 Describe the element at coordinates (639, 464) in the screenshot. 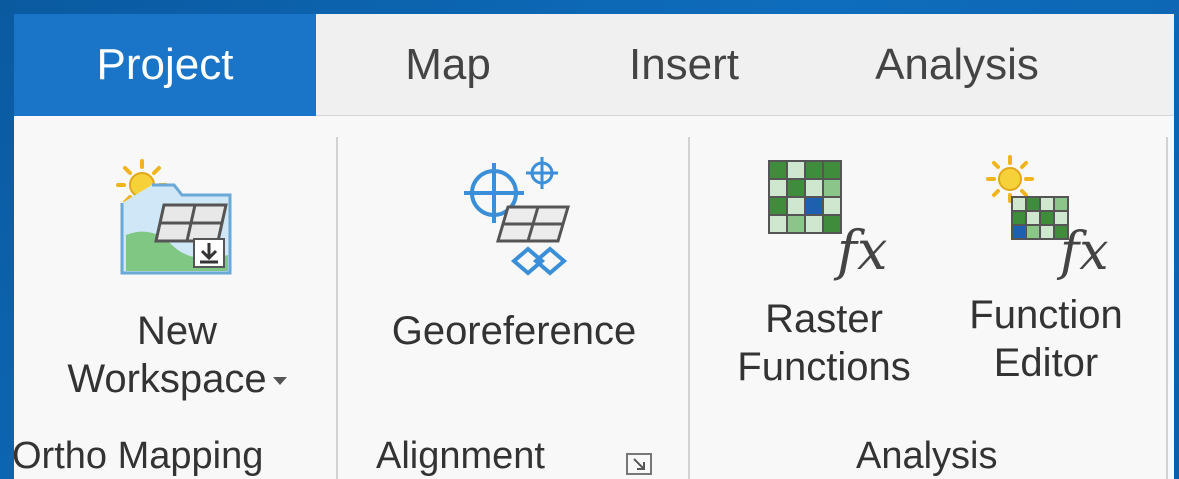

I see `dialog-launcher-icon` at that location.